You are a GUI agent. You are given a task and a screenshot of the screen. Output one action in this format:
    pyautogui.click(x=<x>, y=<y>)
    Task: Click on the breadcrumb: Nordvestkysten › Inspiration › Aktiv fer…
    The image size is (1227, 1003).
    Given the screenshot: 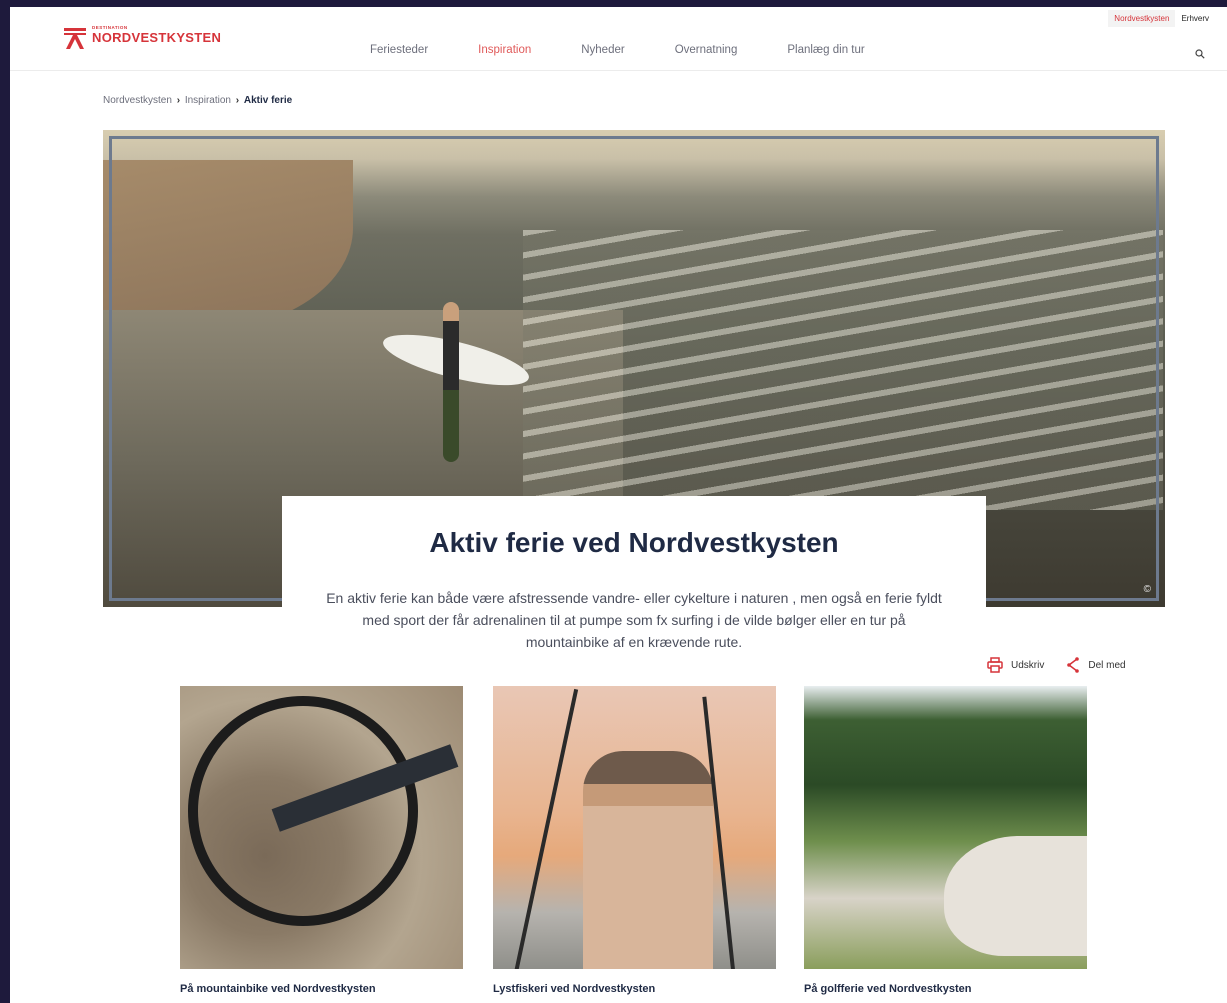 What is the action you would take?
    pyautogui.click(x=197, y=100)
    